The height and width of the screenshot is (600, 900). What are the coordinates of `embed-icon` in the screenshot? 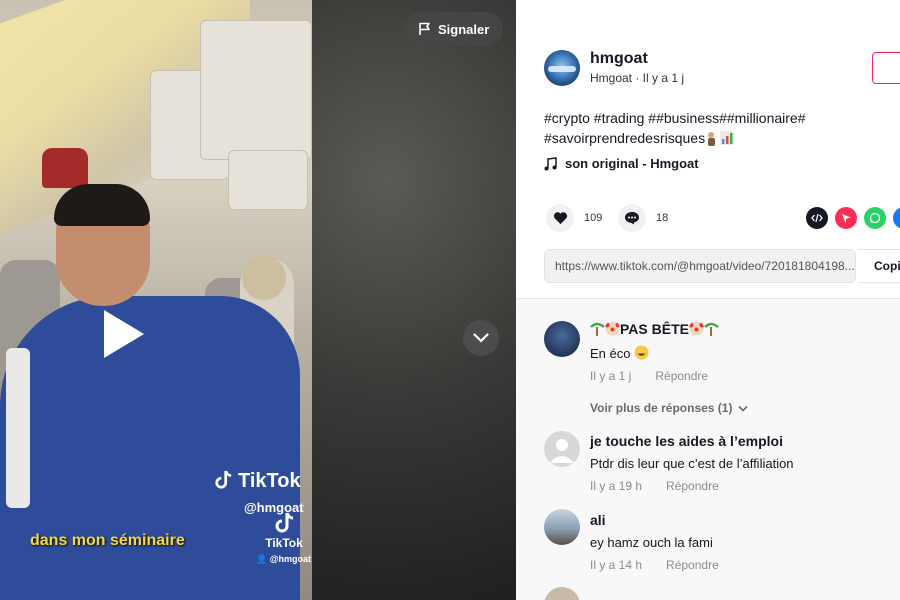 It's located at (817, 218).